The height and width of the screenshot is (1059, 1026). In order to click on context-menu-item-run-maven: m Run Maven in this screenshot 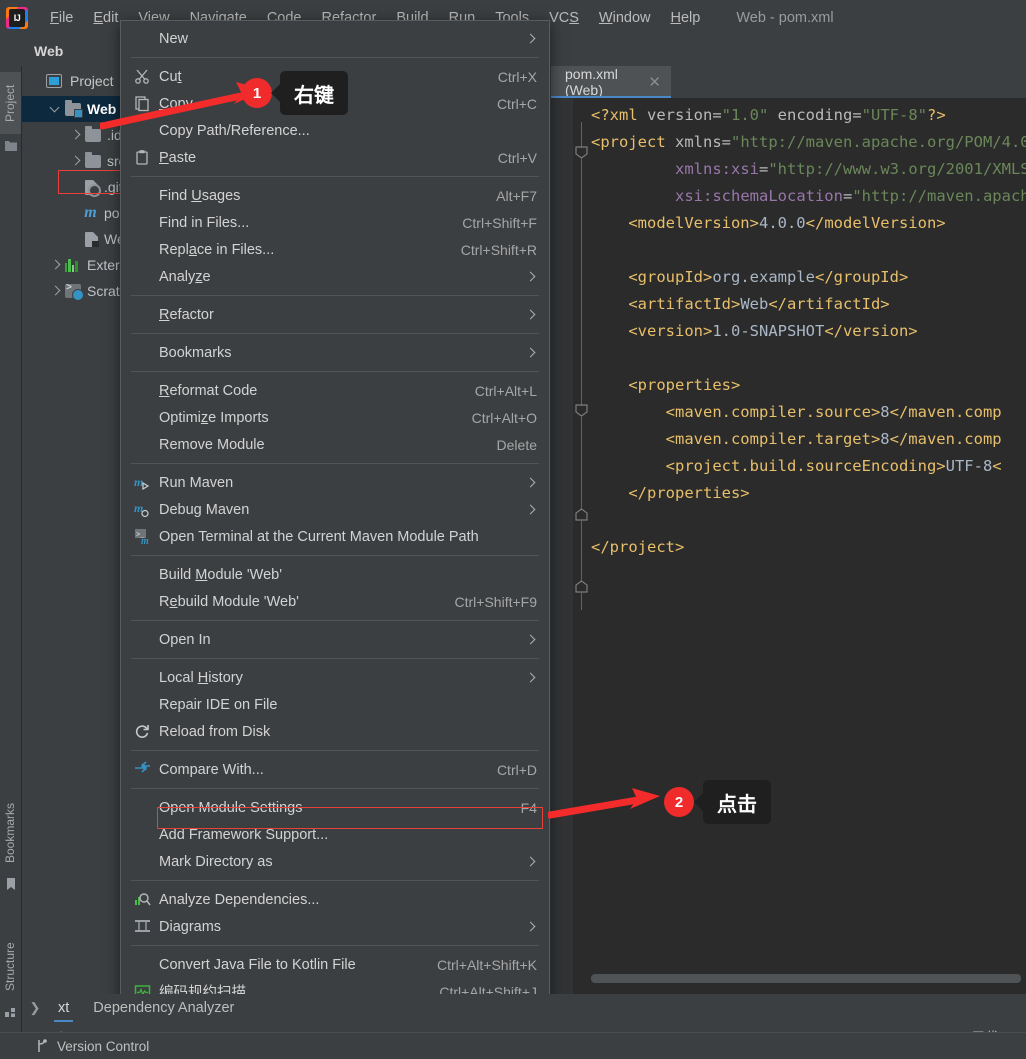, I will do `click(335, 482)`.